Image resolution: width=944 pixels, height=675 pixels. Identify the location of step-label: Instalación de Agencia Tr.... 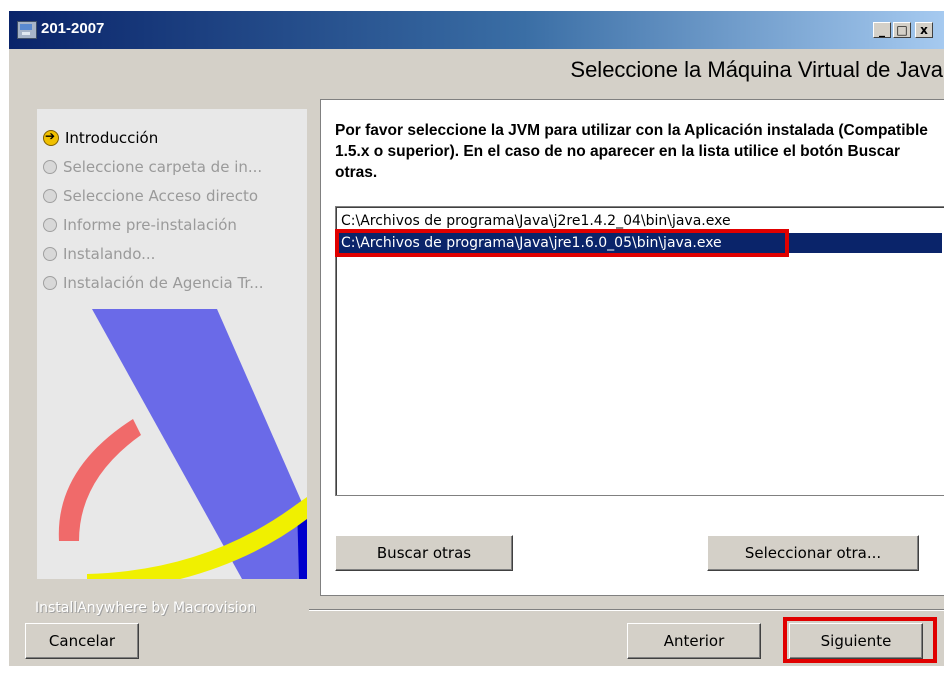
(163, 283).